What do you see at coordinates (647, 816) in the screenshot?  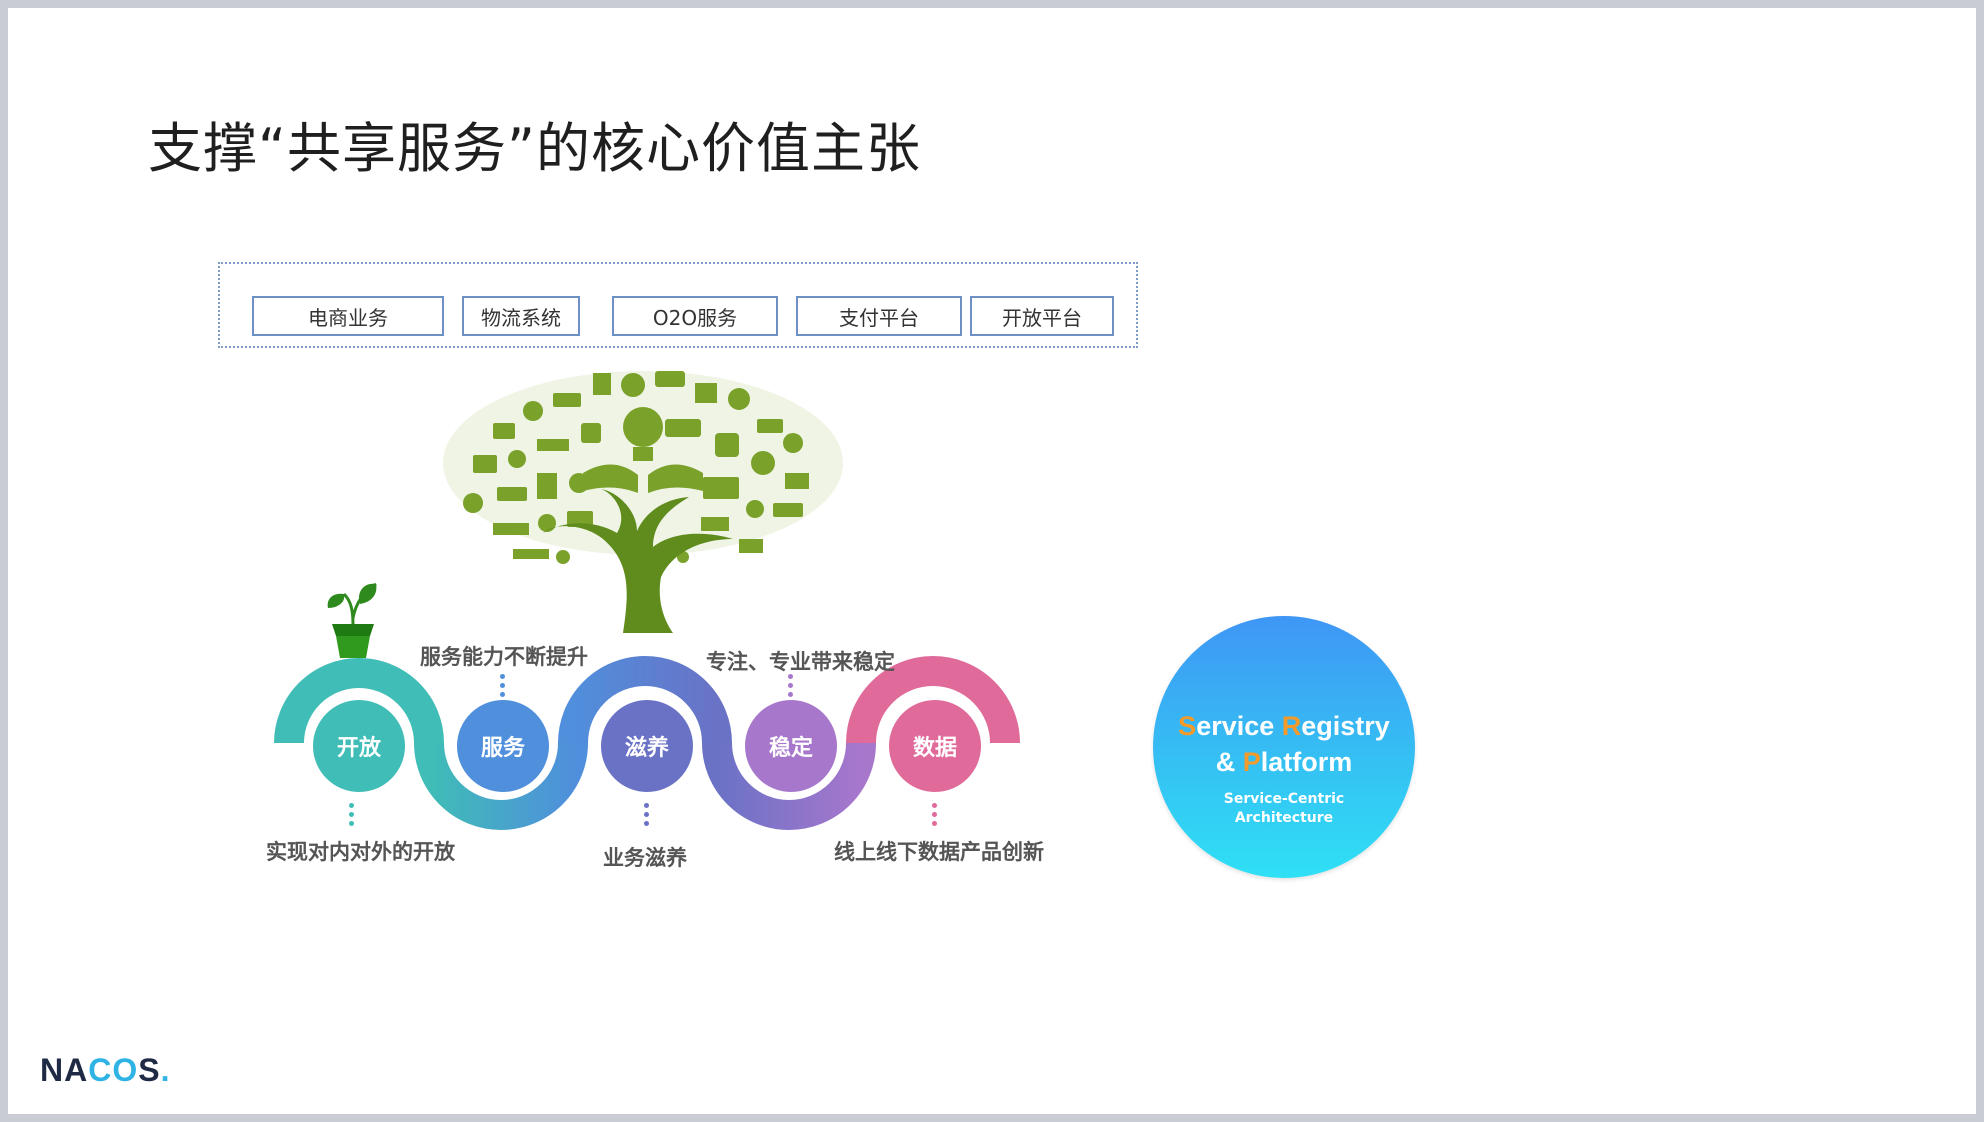 I see `connector-nourish` at bounding box center [647, 816].